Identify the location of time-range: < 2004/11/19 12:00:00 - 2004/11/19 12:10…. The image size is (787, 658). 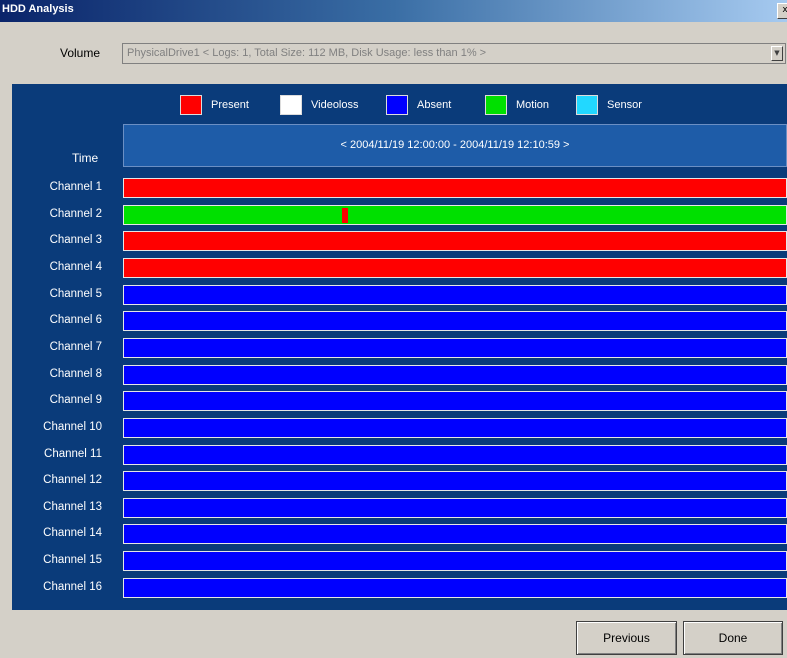
(455, 145).